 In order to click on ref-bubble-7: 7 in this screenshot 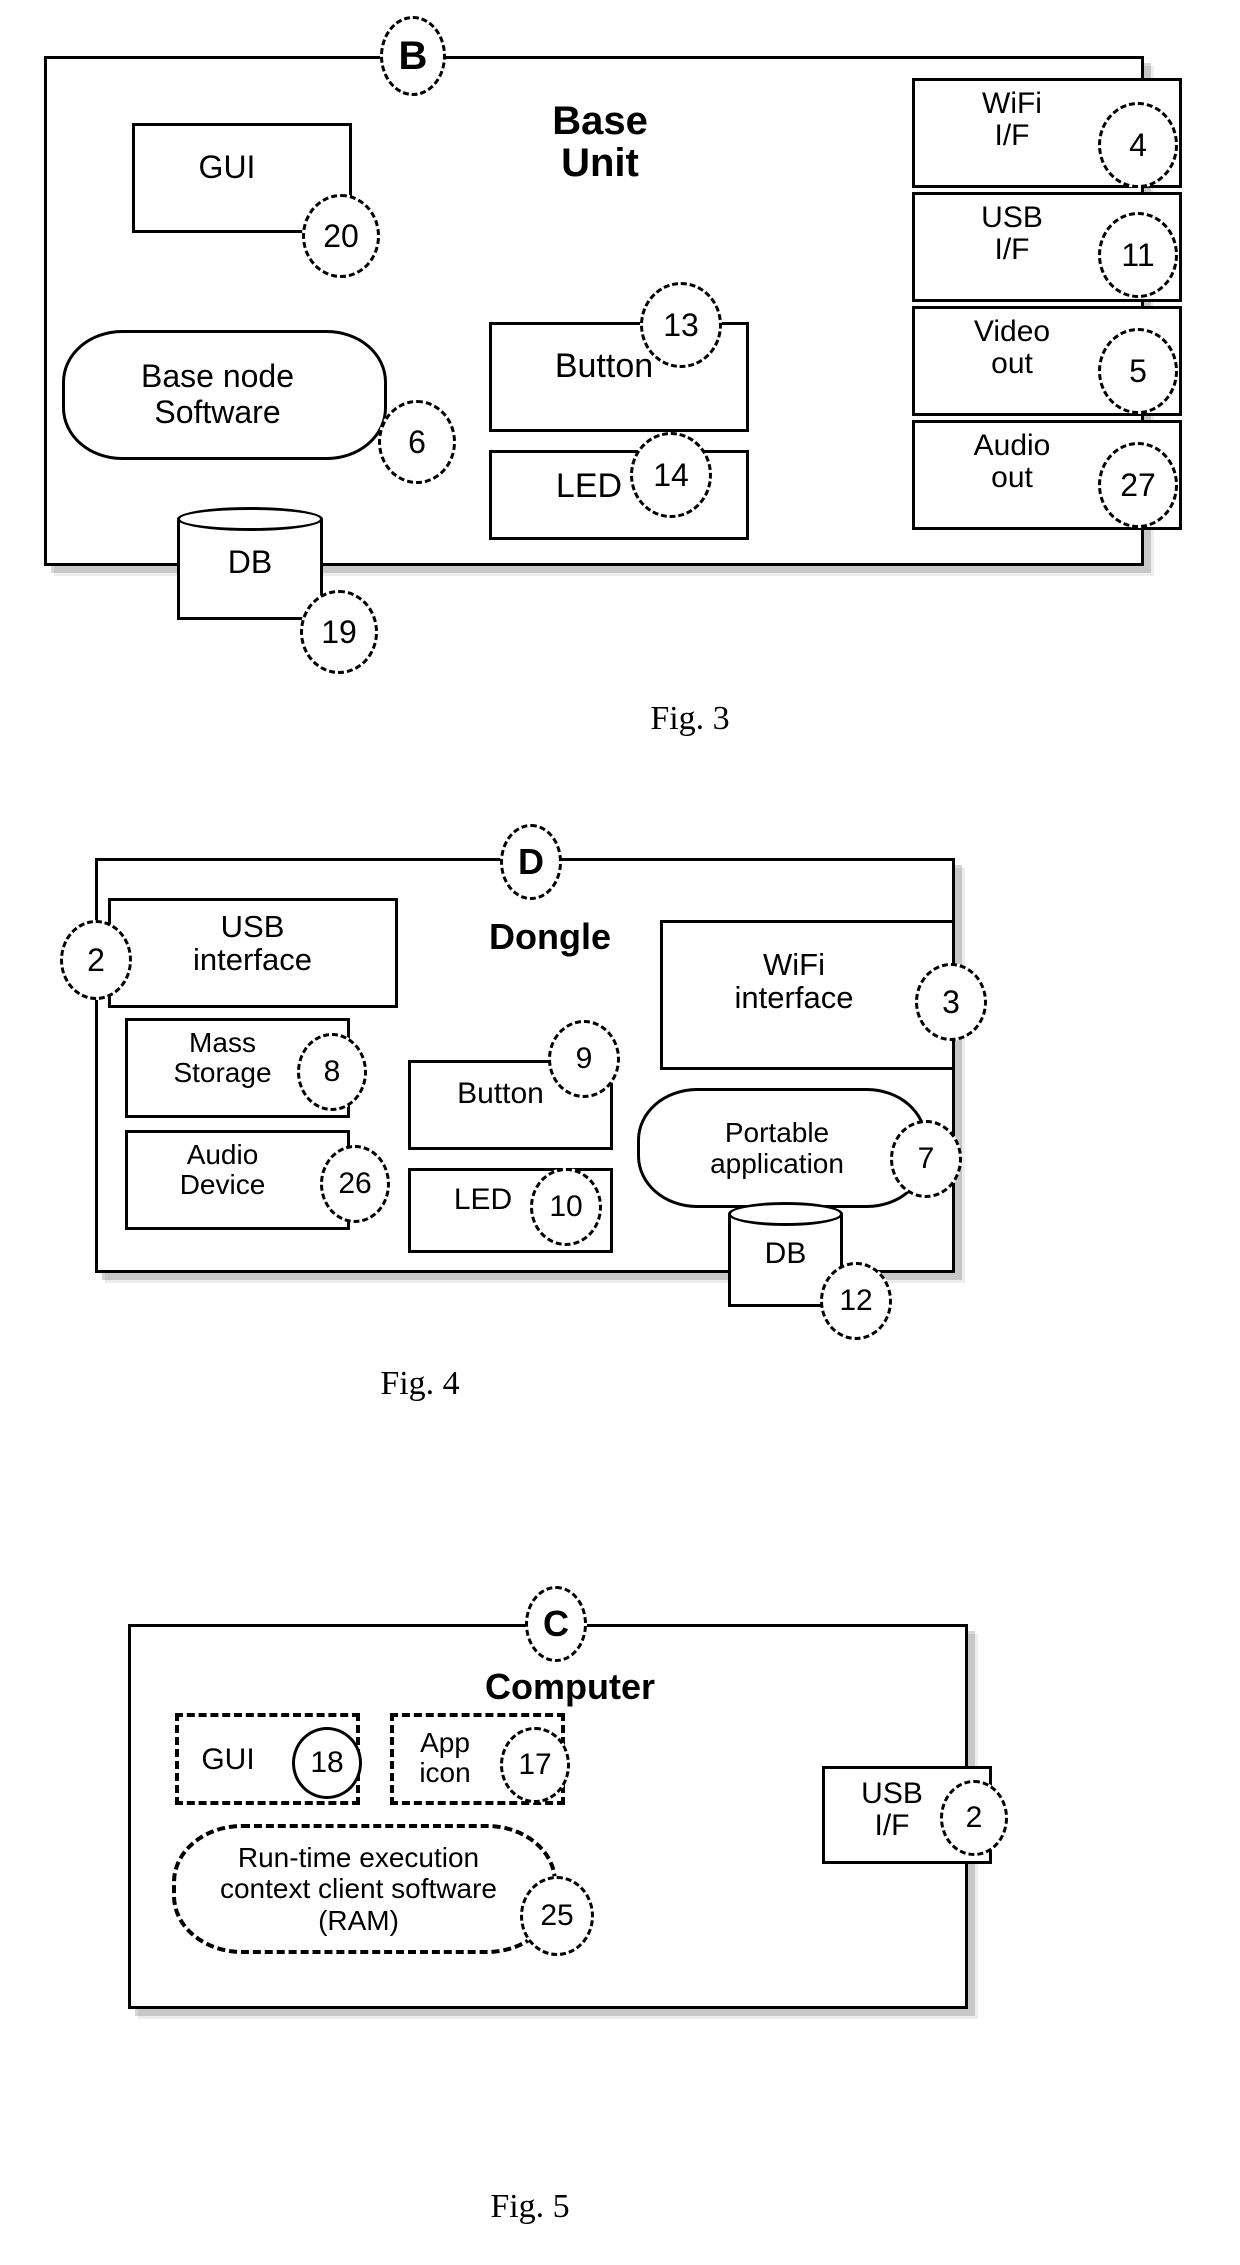, I will do `click(926, 1159)`.